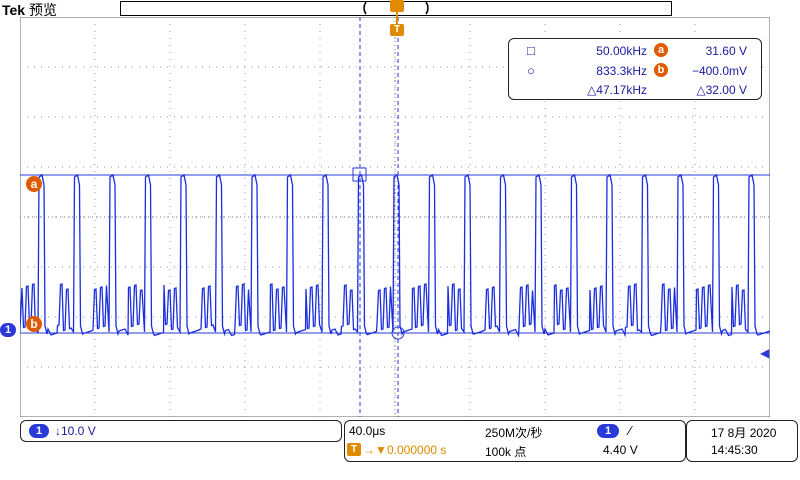 This screenshot has height=480, width=800. I want to click on cursor-delta-freq: △47.17kHz, so click(617, 90).